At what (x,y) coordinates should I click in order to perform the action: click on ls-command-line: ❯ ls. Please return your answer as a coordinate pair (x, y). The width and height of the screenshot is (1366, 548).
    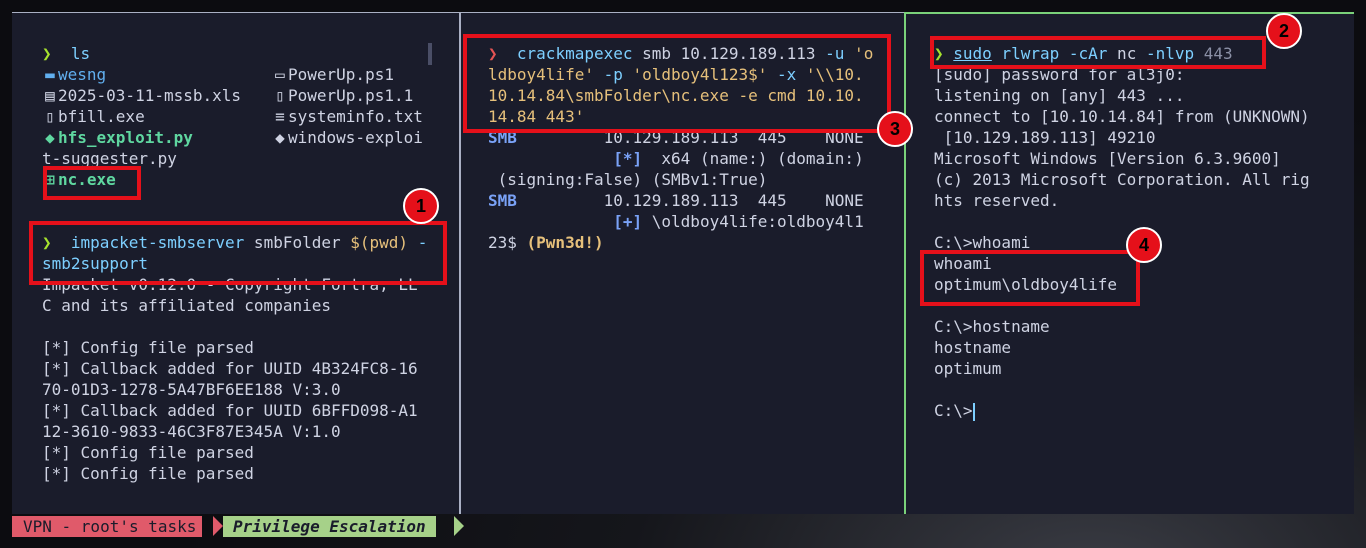
    Looking at the image, I should click on (66, 53).